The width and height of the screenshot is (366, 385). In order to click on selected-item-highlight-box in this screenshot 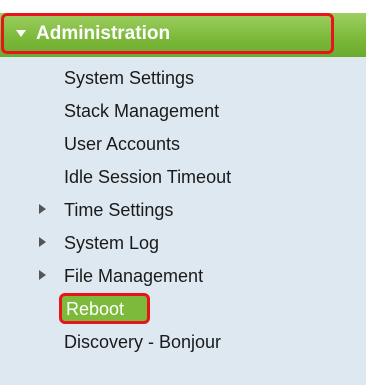, I will do `click(104, 308)`.